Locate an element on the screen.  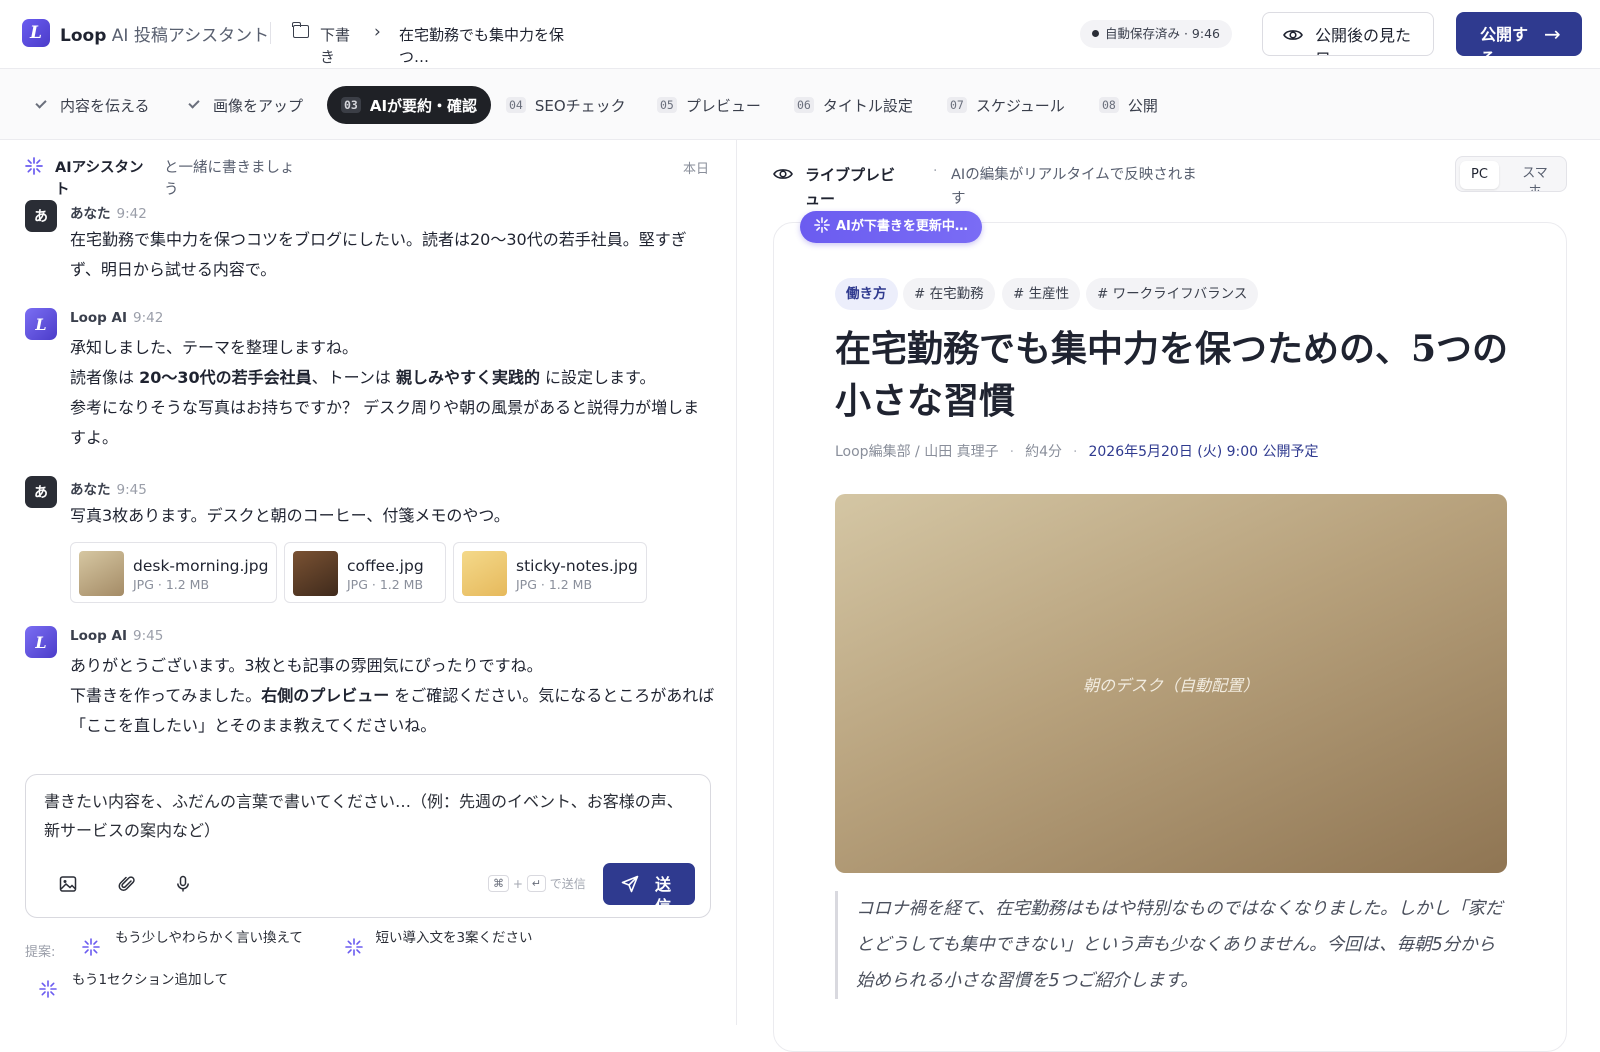
message-author: Loop AI 9:45 is located at coordinates (116, 636).